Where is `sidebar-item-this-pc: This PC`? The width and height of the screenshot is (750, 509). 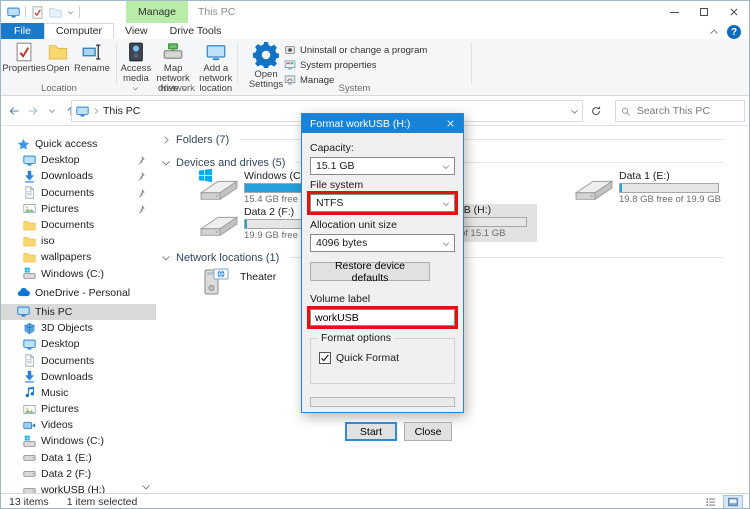
sidebar-item-this-pc: This PC is located at coordinates (78, 312).